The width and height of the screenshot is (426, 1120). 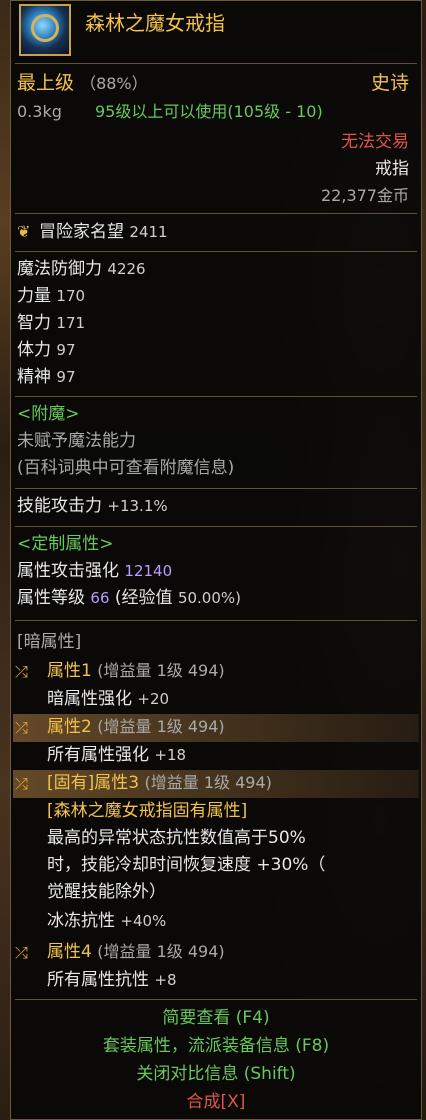 I want to click on attr-effect-label: 所有属性强化, so click(x=98, y=755).